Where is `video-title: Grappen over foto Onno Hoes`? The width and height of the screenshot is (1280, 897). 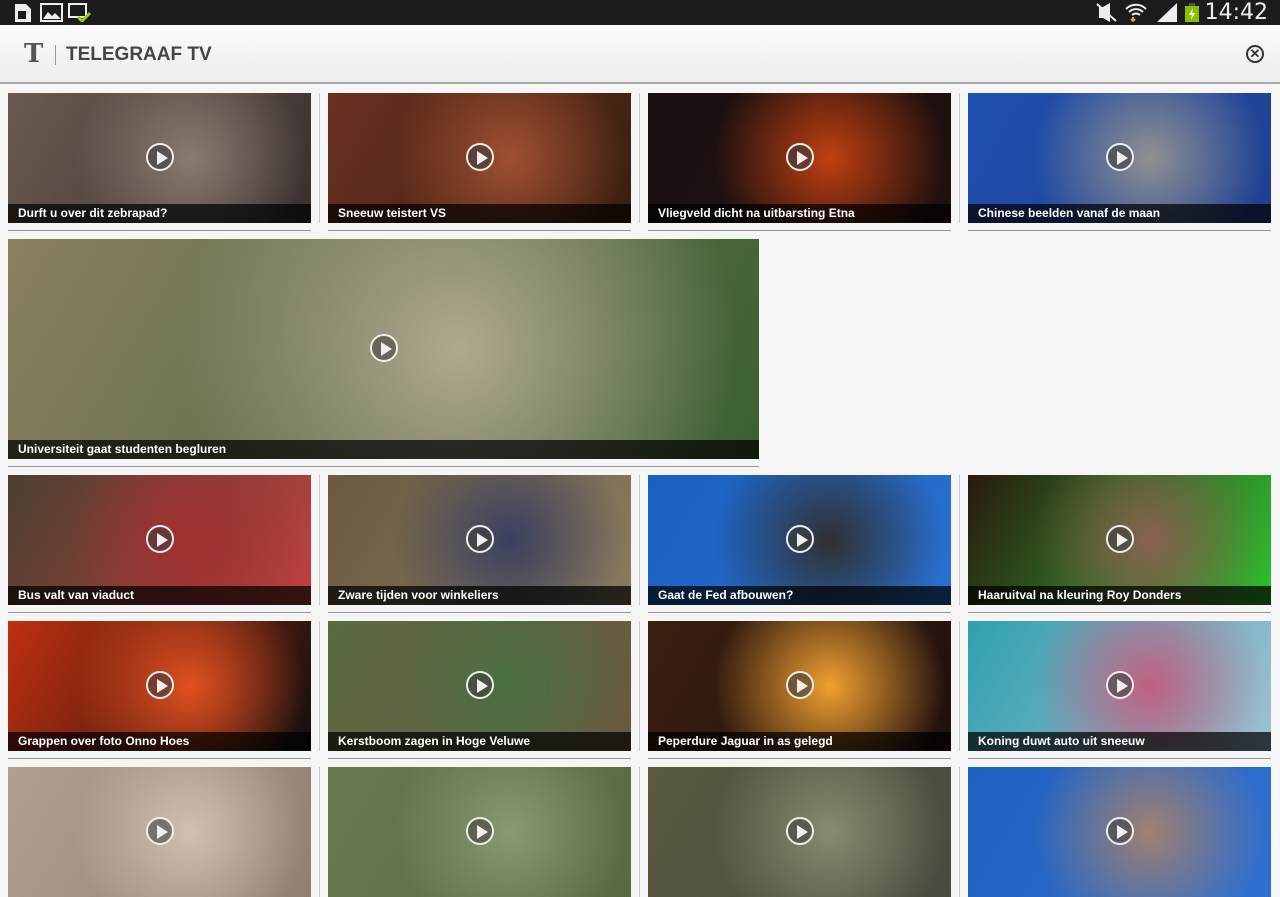 video-title: Grappen over foto Onno Hoes is located at coordinates (159, 741).